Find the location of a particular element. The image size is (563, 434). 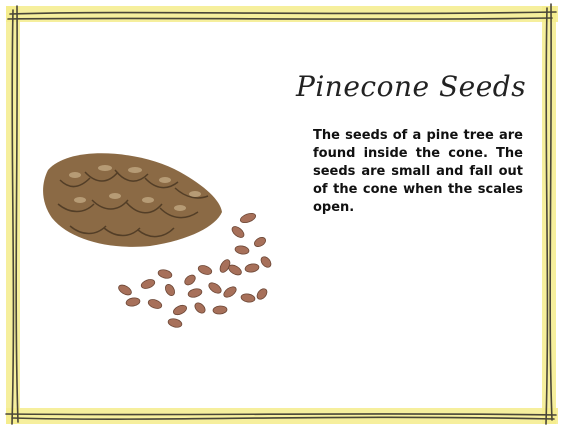

page-title: Pinecone Seeds is located at coordinates (411, 86).